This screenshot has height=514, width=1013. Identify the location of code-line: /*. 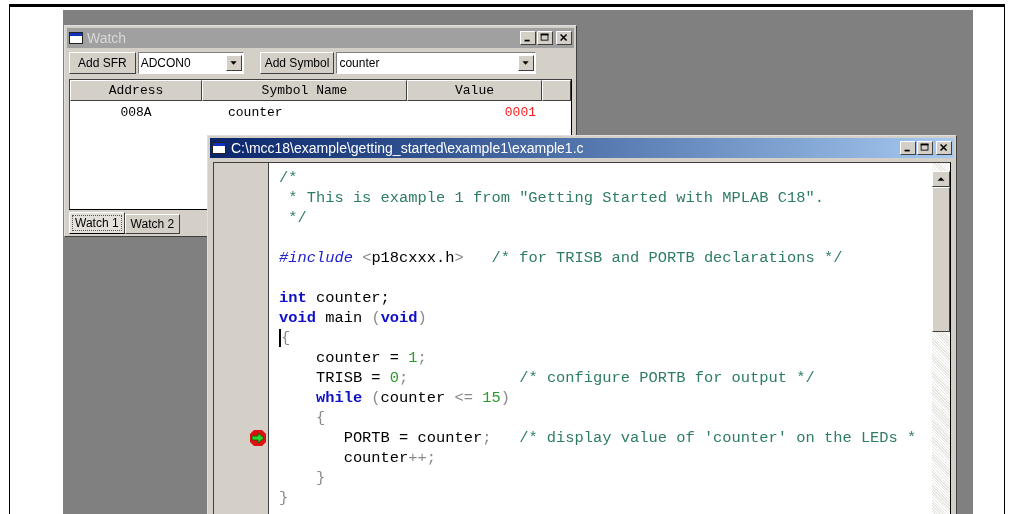
(288, 178).